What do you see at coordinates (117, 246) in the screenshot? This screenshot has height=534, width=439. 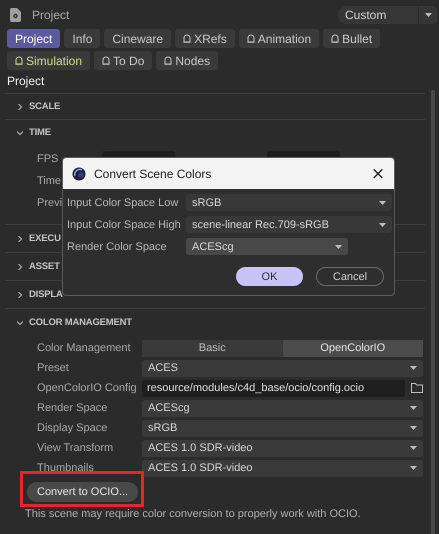 I see `field-label: Render Color Space` at bounding box center [117, 246].